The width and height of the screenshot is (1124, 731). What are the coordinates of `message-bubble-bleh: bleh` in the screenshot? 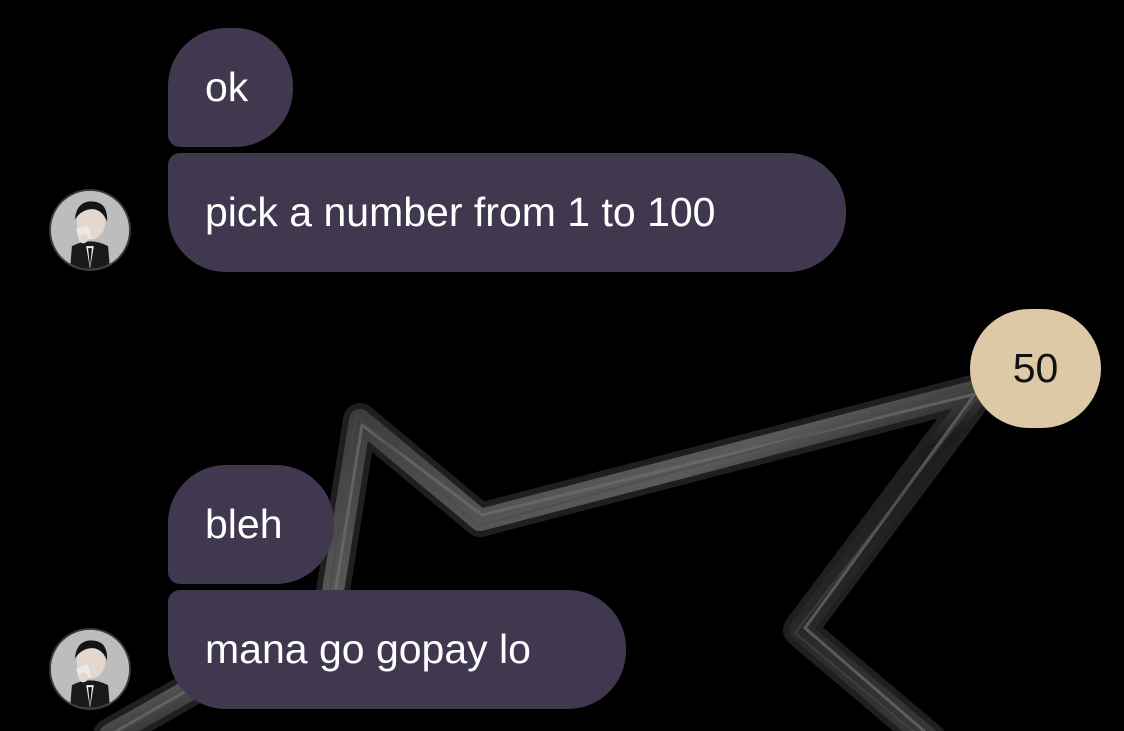 It's located at (251, 524).